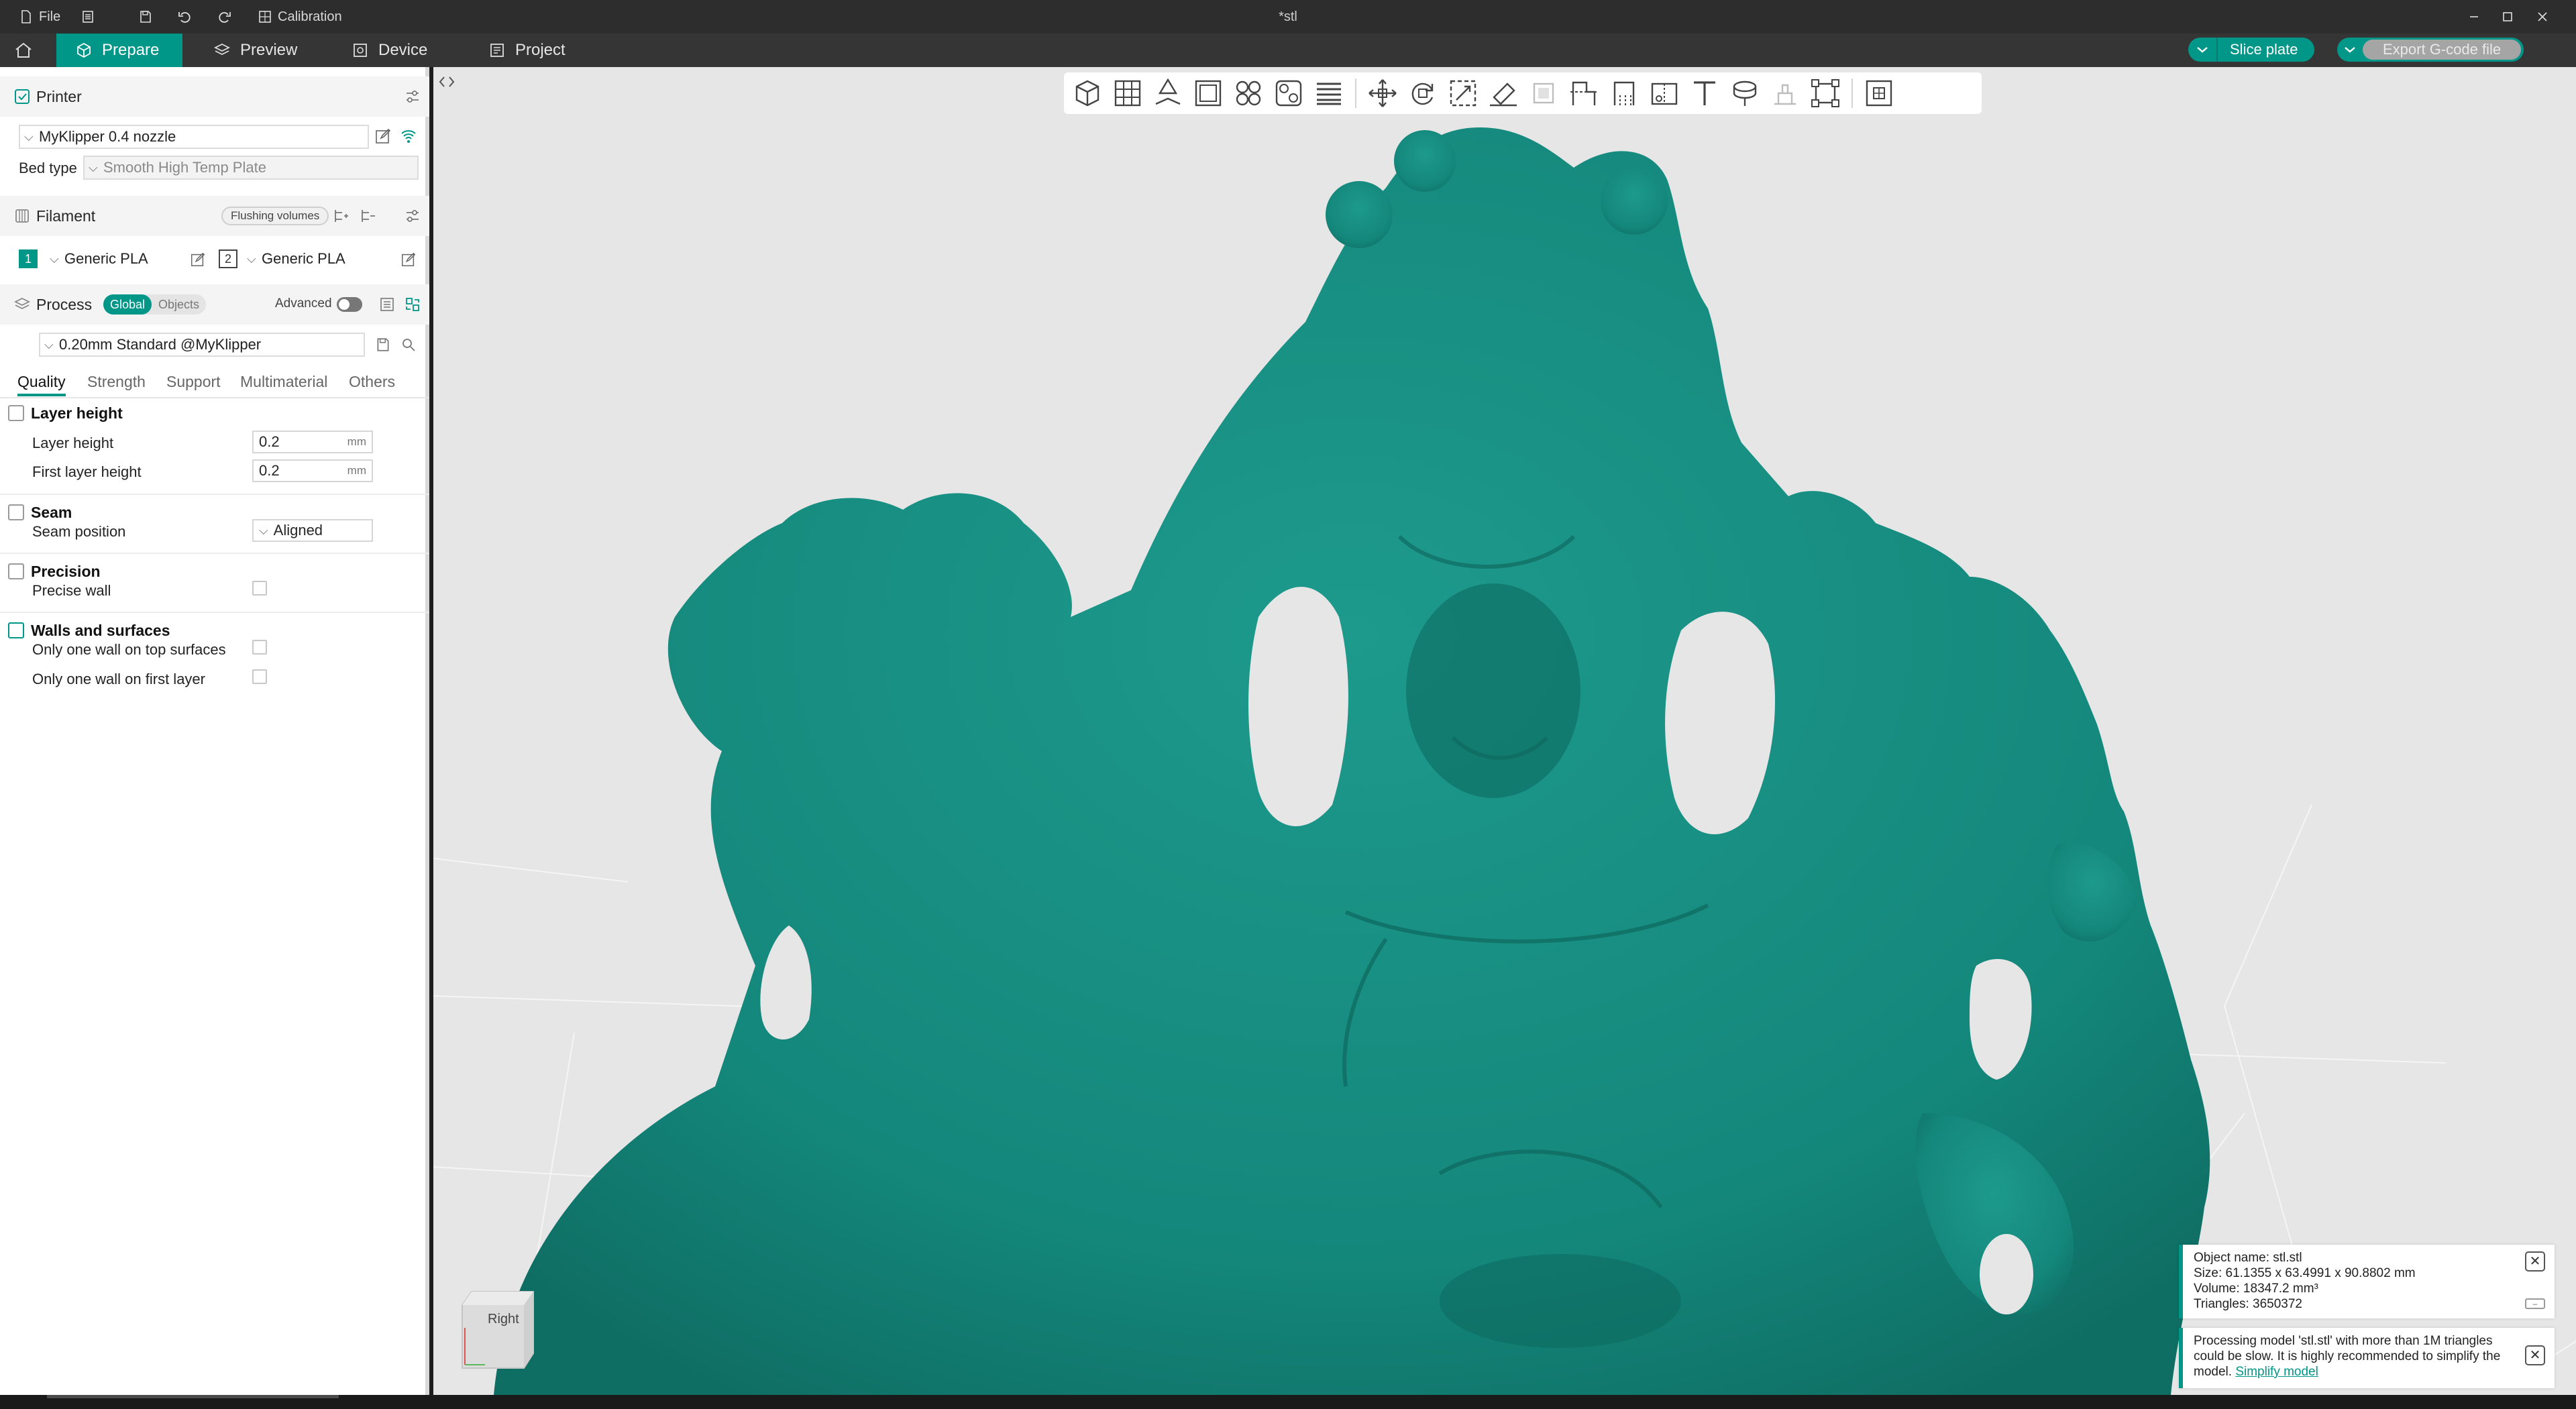  I want to click on one-wall-top-checkbox, so click(259, 647).